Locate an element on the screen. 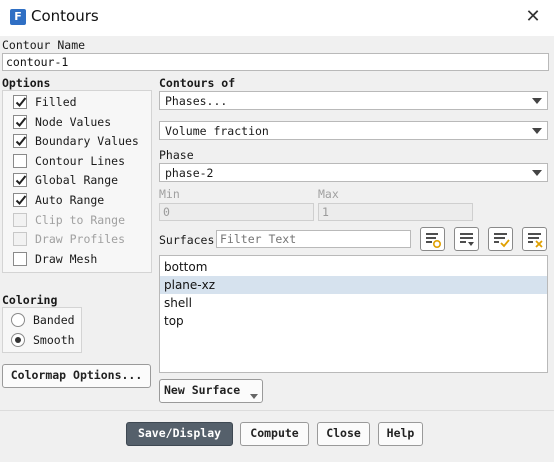 This screenshot has height=462, width=554. coloring-header: Coloring is located at coordinates (30, 300).